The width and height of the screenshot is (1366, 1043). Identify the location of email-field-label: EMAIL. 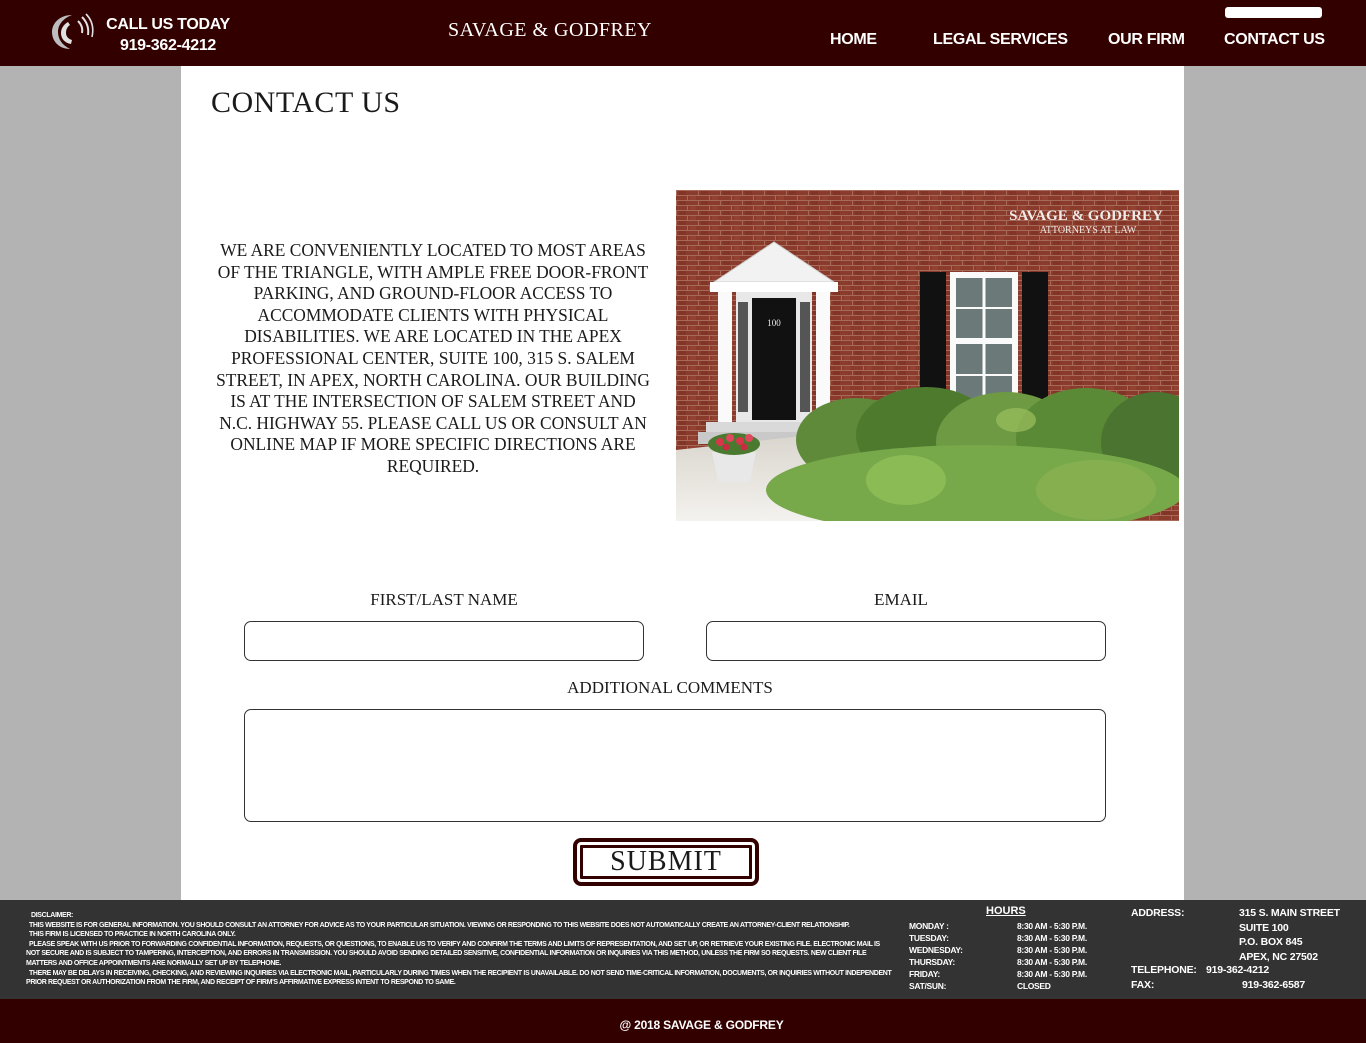
(901, 599).